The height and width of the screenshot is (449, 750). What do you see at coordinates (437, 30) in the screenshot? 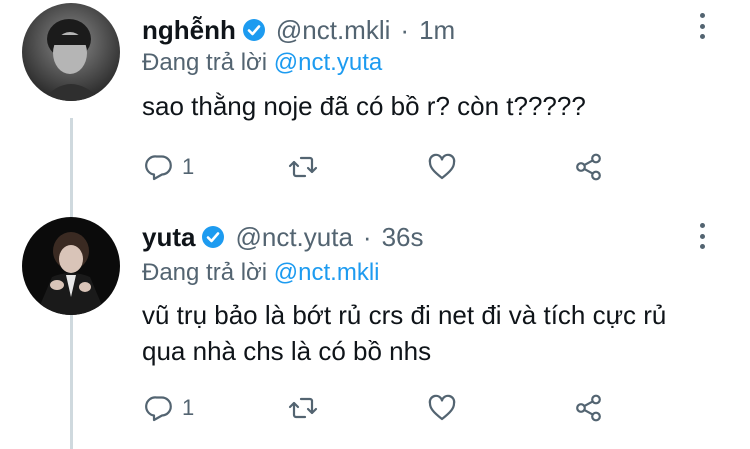
I see `timestamp: 1m` at bounding box center [437, 30].